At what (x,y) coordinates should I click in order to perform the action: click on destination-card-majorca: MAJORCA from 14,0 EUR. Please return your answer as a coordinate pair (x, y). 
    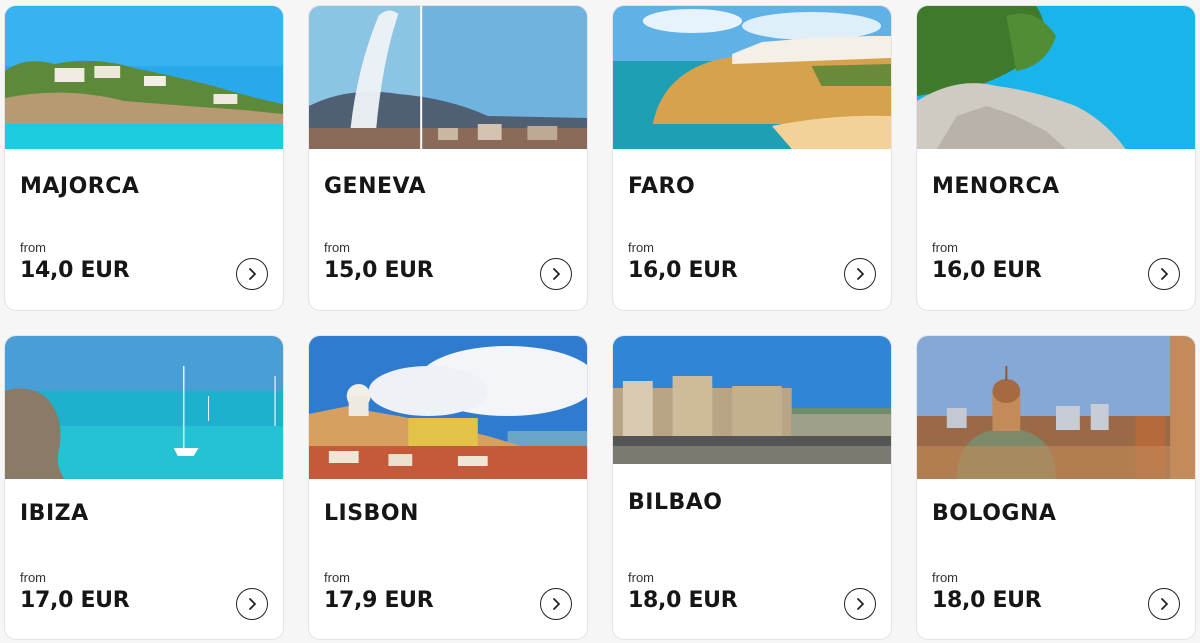
    Looking at the image, I should click on (144, 158).